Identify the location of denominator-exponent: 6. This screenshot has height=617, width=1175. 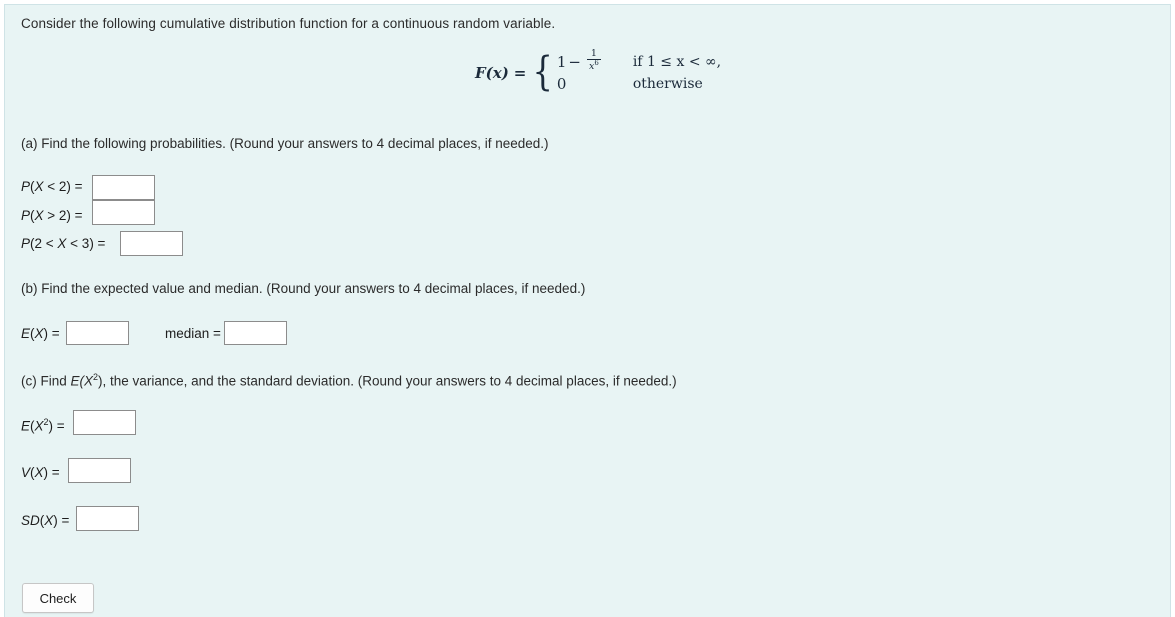
(596, 63).